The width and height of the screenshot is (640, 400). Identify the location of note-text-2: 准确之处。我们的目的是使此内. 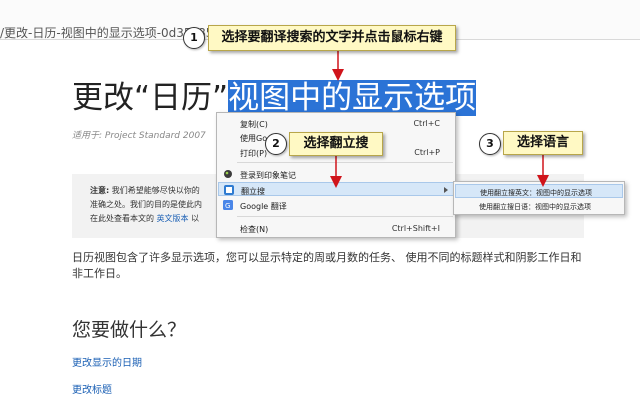
(146, 204).